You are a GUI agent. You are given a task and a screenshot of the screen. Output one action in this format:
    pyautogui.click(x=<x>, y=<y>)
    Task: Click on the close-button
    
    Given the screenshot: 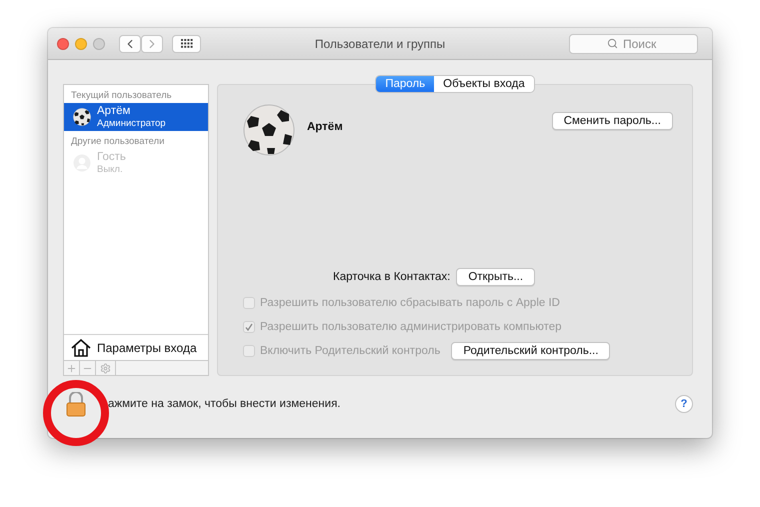 What is the action you would take?
    pyautogui.click(x=63, y=44)
    